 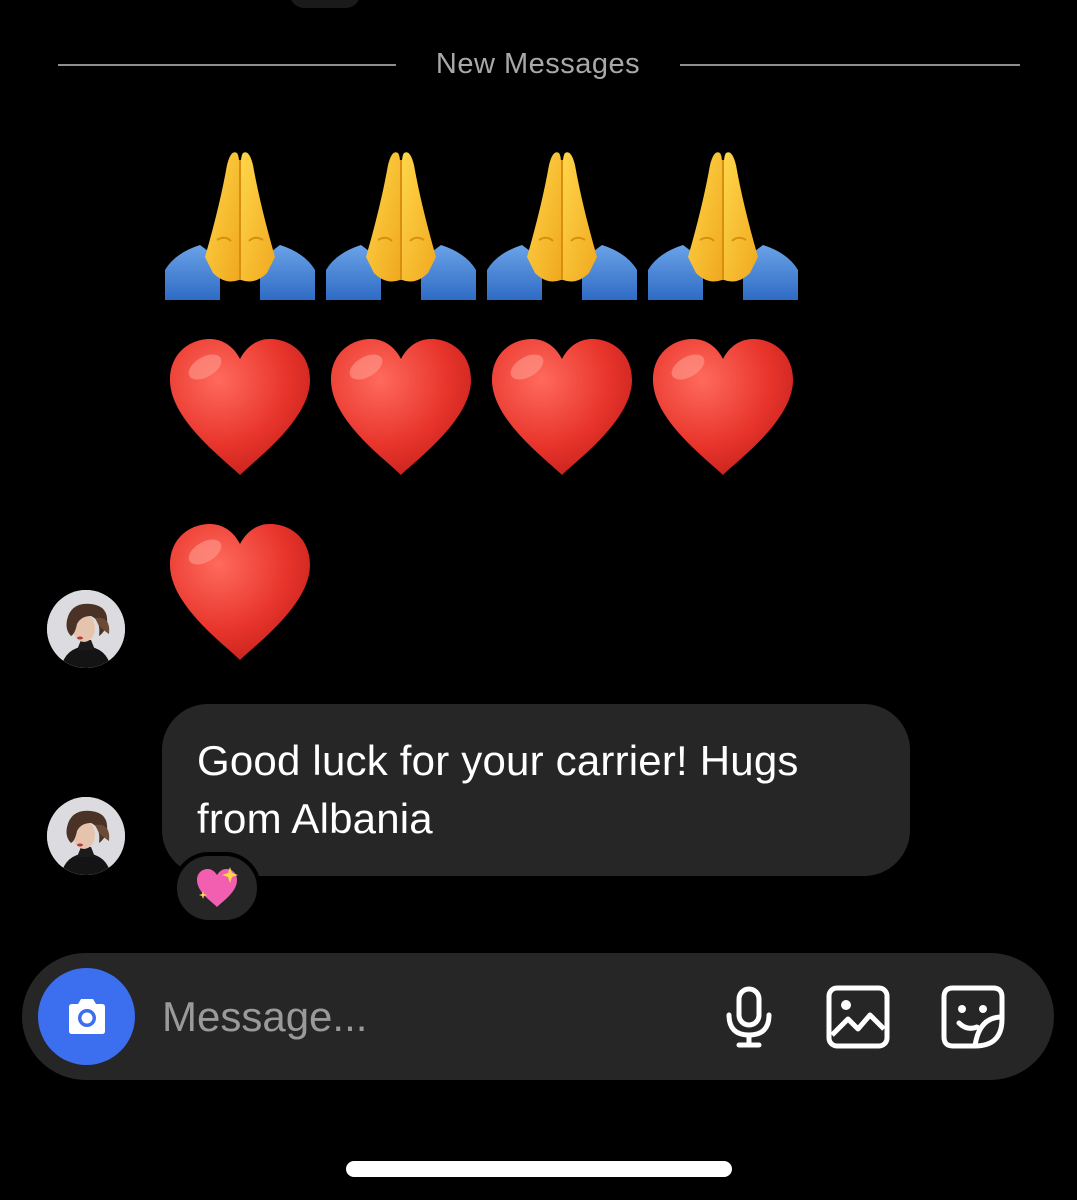 I want to click on gallery-button, so click(x=858, y=1017).